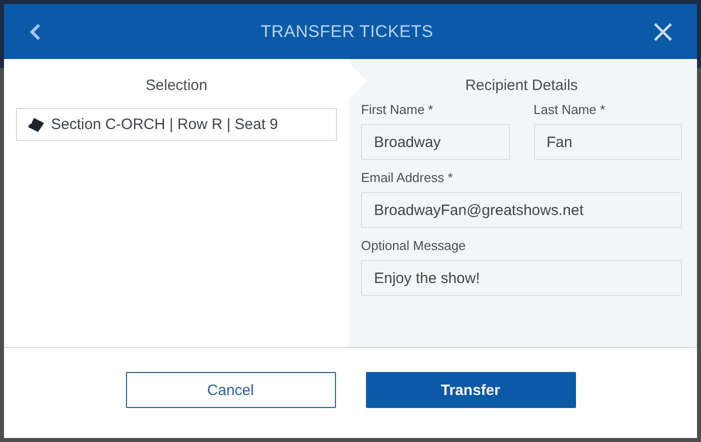 Image resolution: width=701 pixels, height=442 pixels. Describe the element at coordinates (521, 278) in the screenshot. I see `input-field: Enjoy the show!` at that location.